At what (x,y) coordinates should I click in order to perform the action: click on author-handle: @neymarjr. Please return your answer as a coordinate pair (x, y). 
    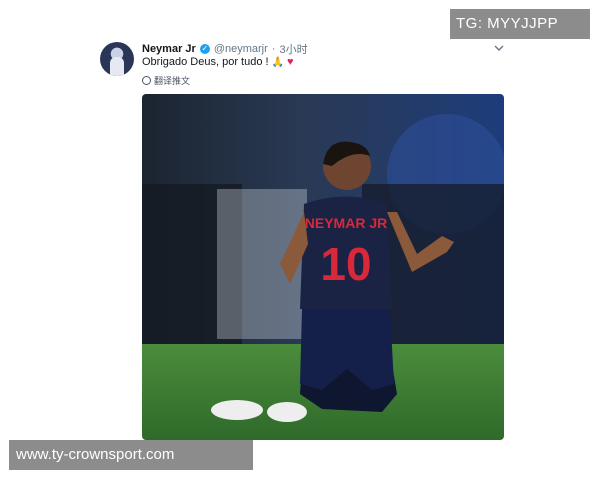
    Looking at the image, I should click on (241, 49).